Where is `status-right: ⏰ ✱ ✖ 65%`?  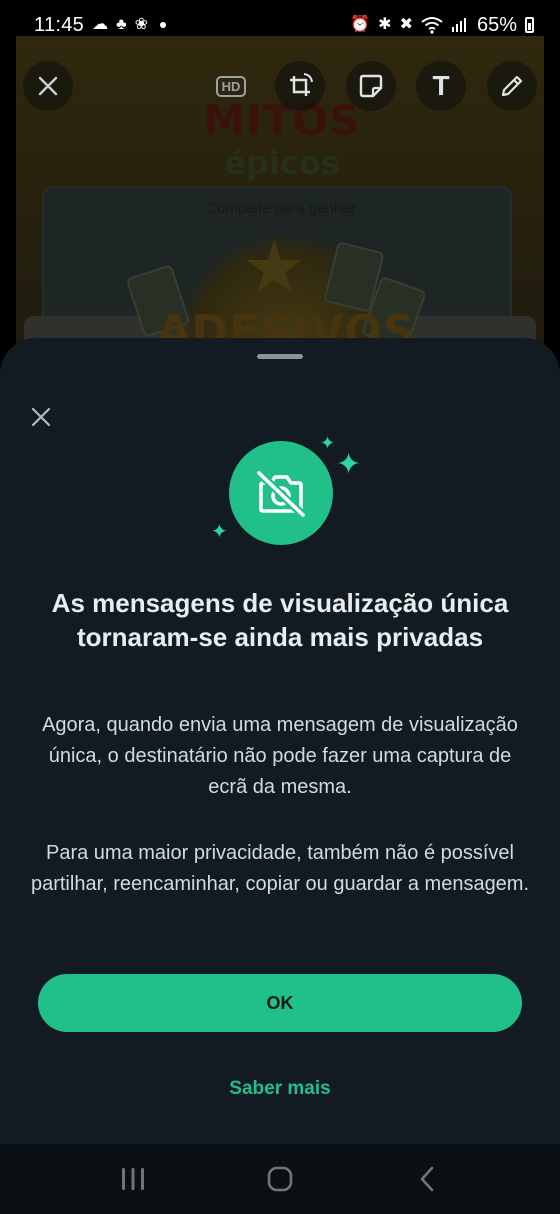 status-right: ⏰ ✱ ✖ 65% is located at coordinates (442, 25).